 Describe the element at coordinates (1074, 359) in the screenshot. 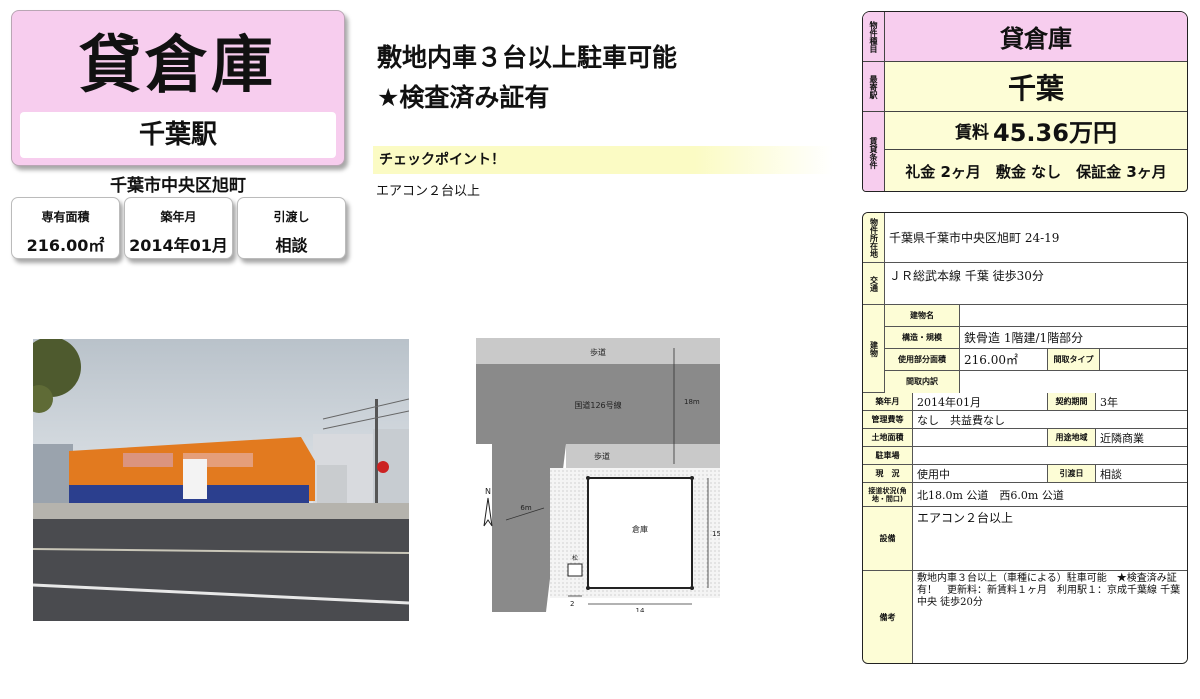

I see `key-layout: 間取タイプ` at that location.